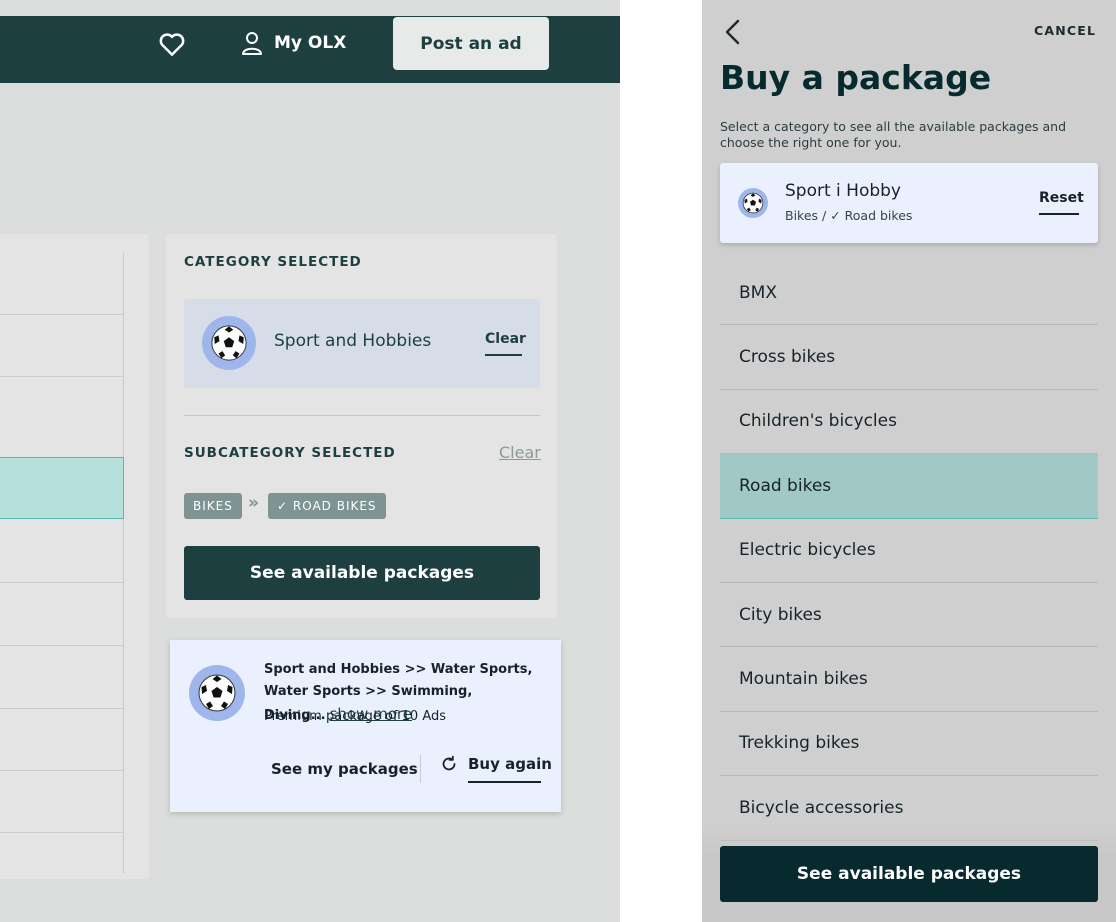  Describe the element at coordinates (503, 355) in the screenshot. I see `clear-underline` at that location.